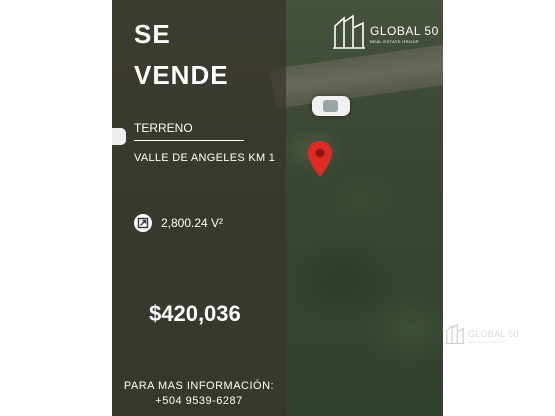 This screenshot has width=555, height=416. I want to click on brand-logo: GLOBAL 50 REAL ESTATE GROUP, so click(385, 34).